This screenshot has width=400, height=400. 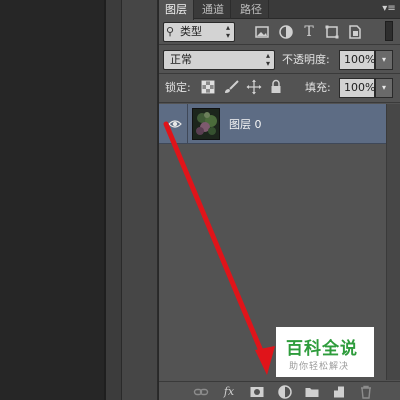 I want to click on lock-move-icon, so click(x=254, y=87).